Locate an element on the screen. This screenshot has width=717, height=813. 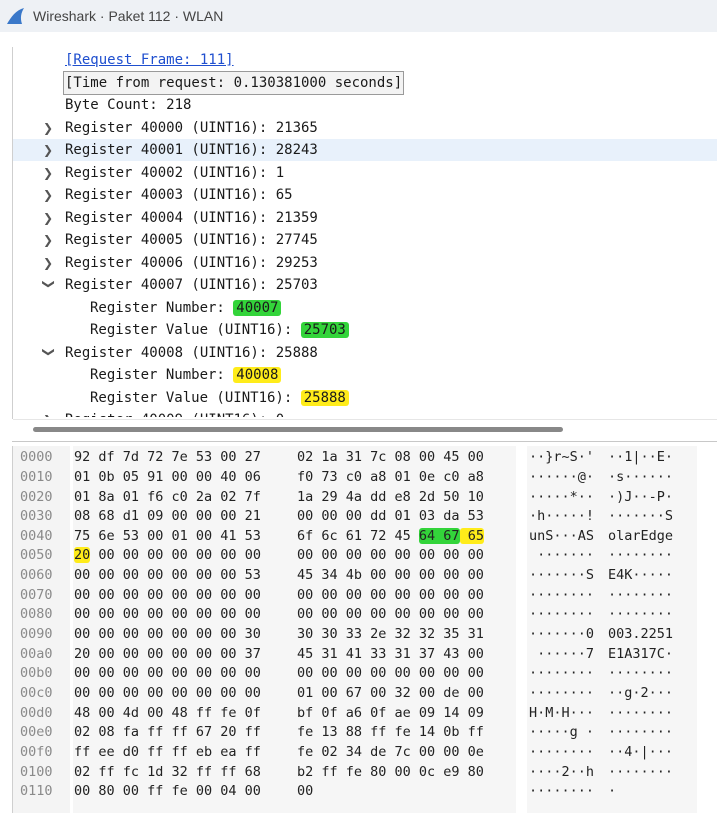
scrollbar-thumb is located at coordinates (298, 429).